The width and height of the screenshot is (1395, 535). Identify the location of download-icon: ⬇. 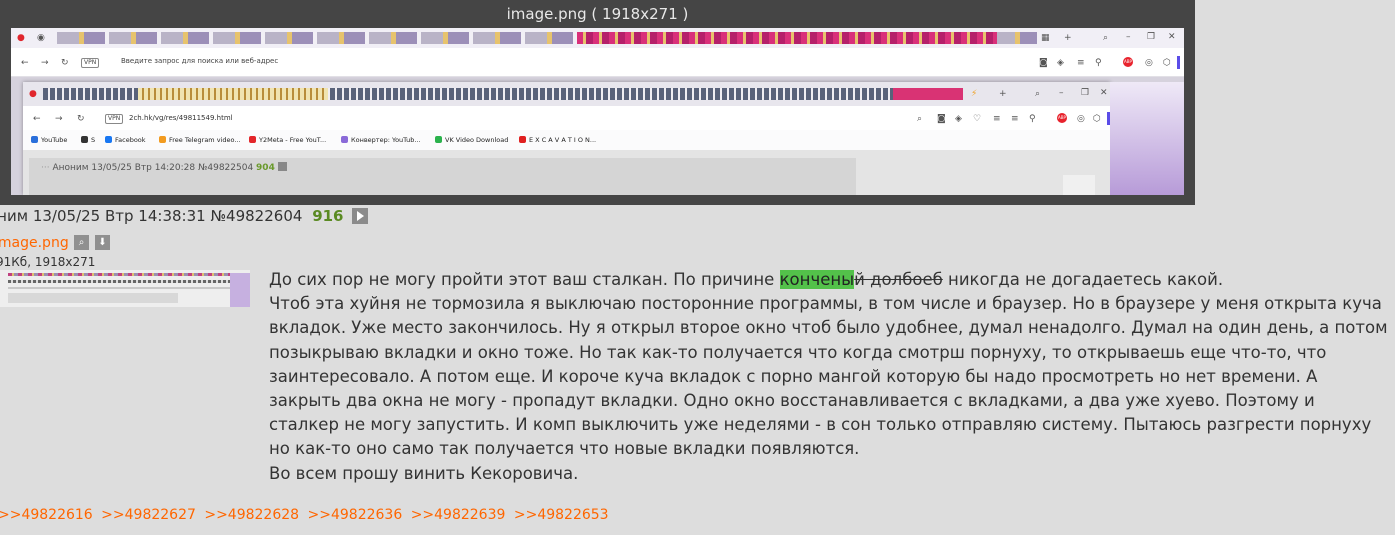
(102, 242).